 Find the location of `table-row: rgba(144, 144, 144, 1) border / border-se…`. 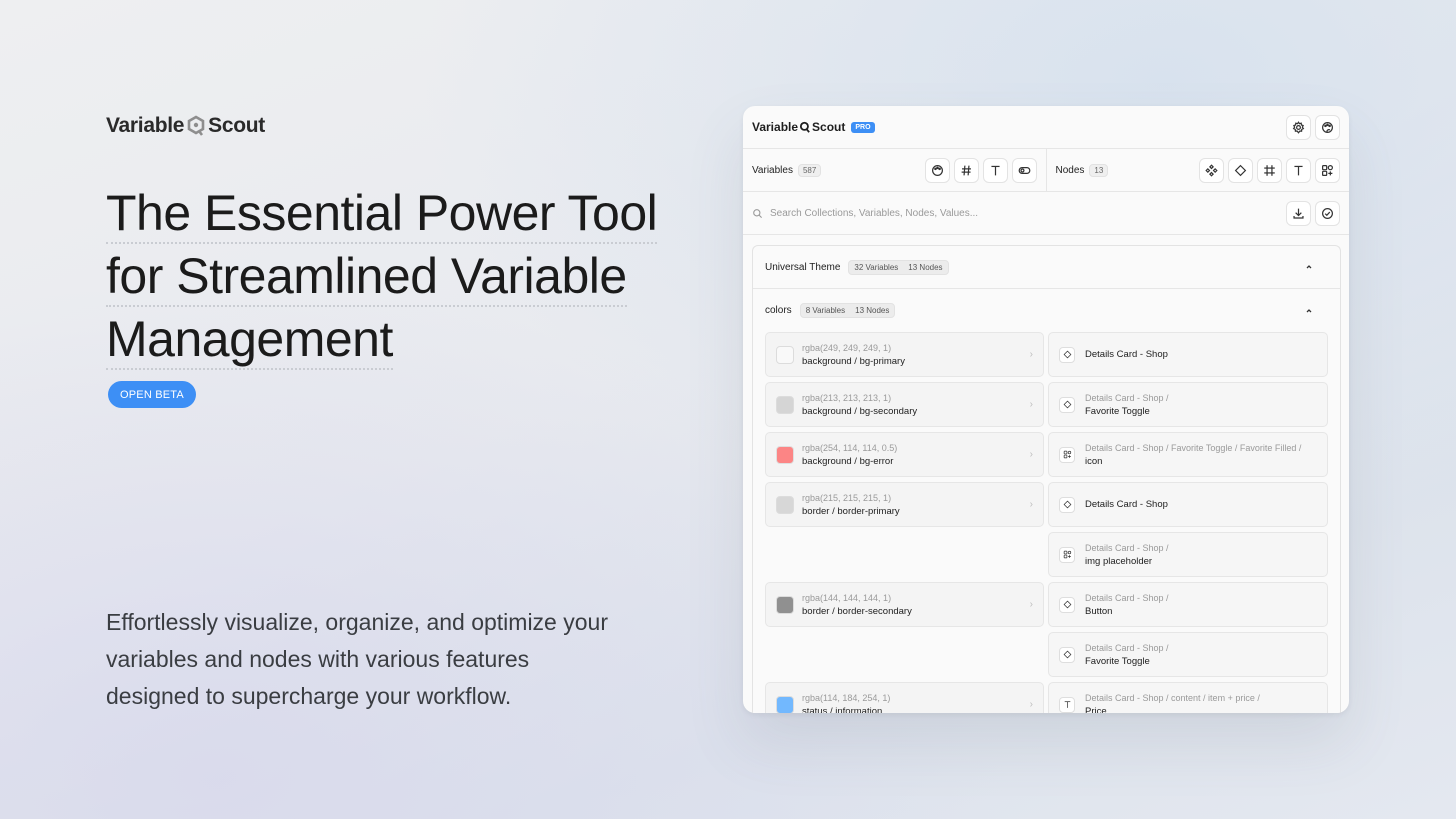

table-row: rgba(144, 144, 144, 1) border / border-se… is located at coordinates (1046, 604).